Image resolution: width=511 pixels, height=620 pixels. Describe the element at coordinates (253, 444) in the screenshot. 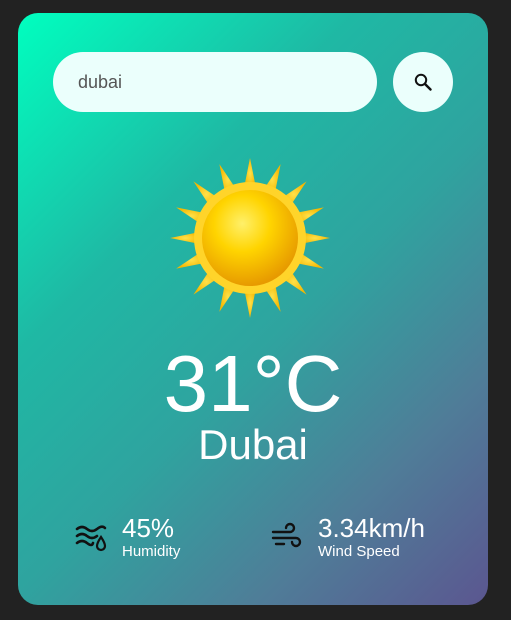

I see `city-name: Dubai` at that location.